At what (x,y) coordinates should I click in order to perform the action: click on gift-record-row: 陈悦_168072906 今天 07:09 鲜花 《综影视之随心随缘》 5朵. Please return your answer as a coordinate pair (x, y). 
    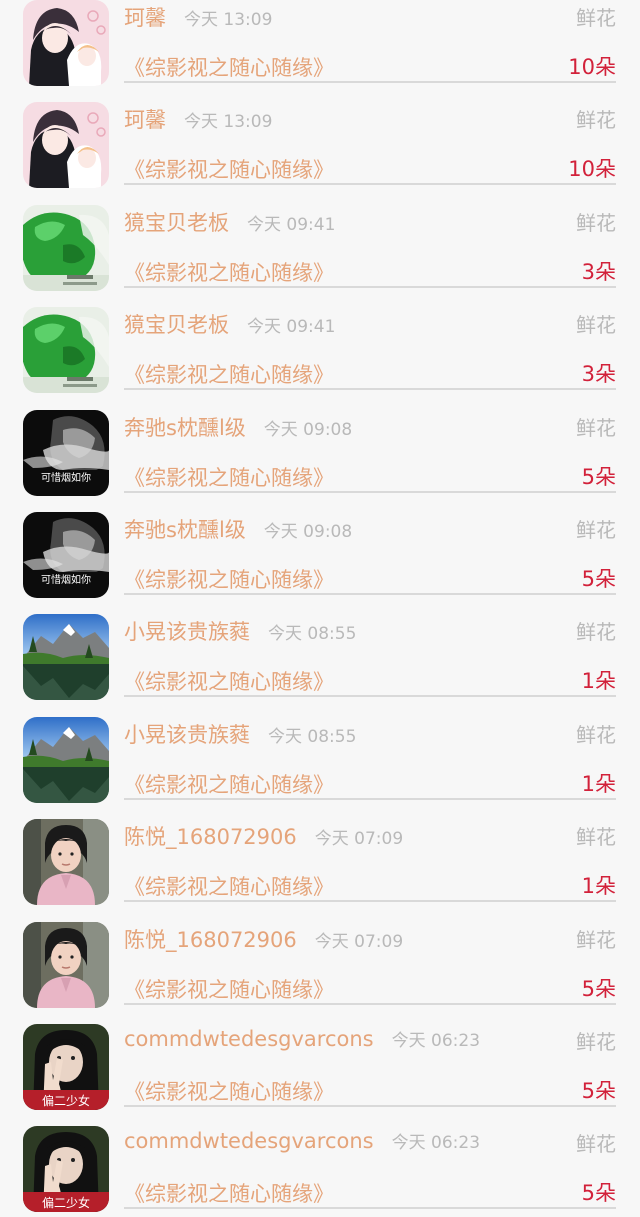
    Looking at the image, I should click on (320, 961).